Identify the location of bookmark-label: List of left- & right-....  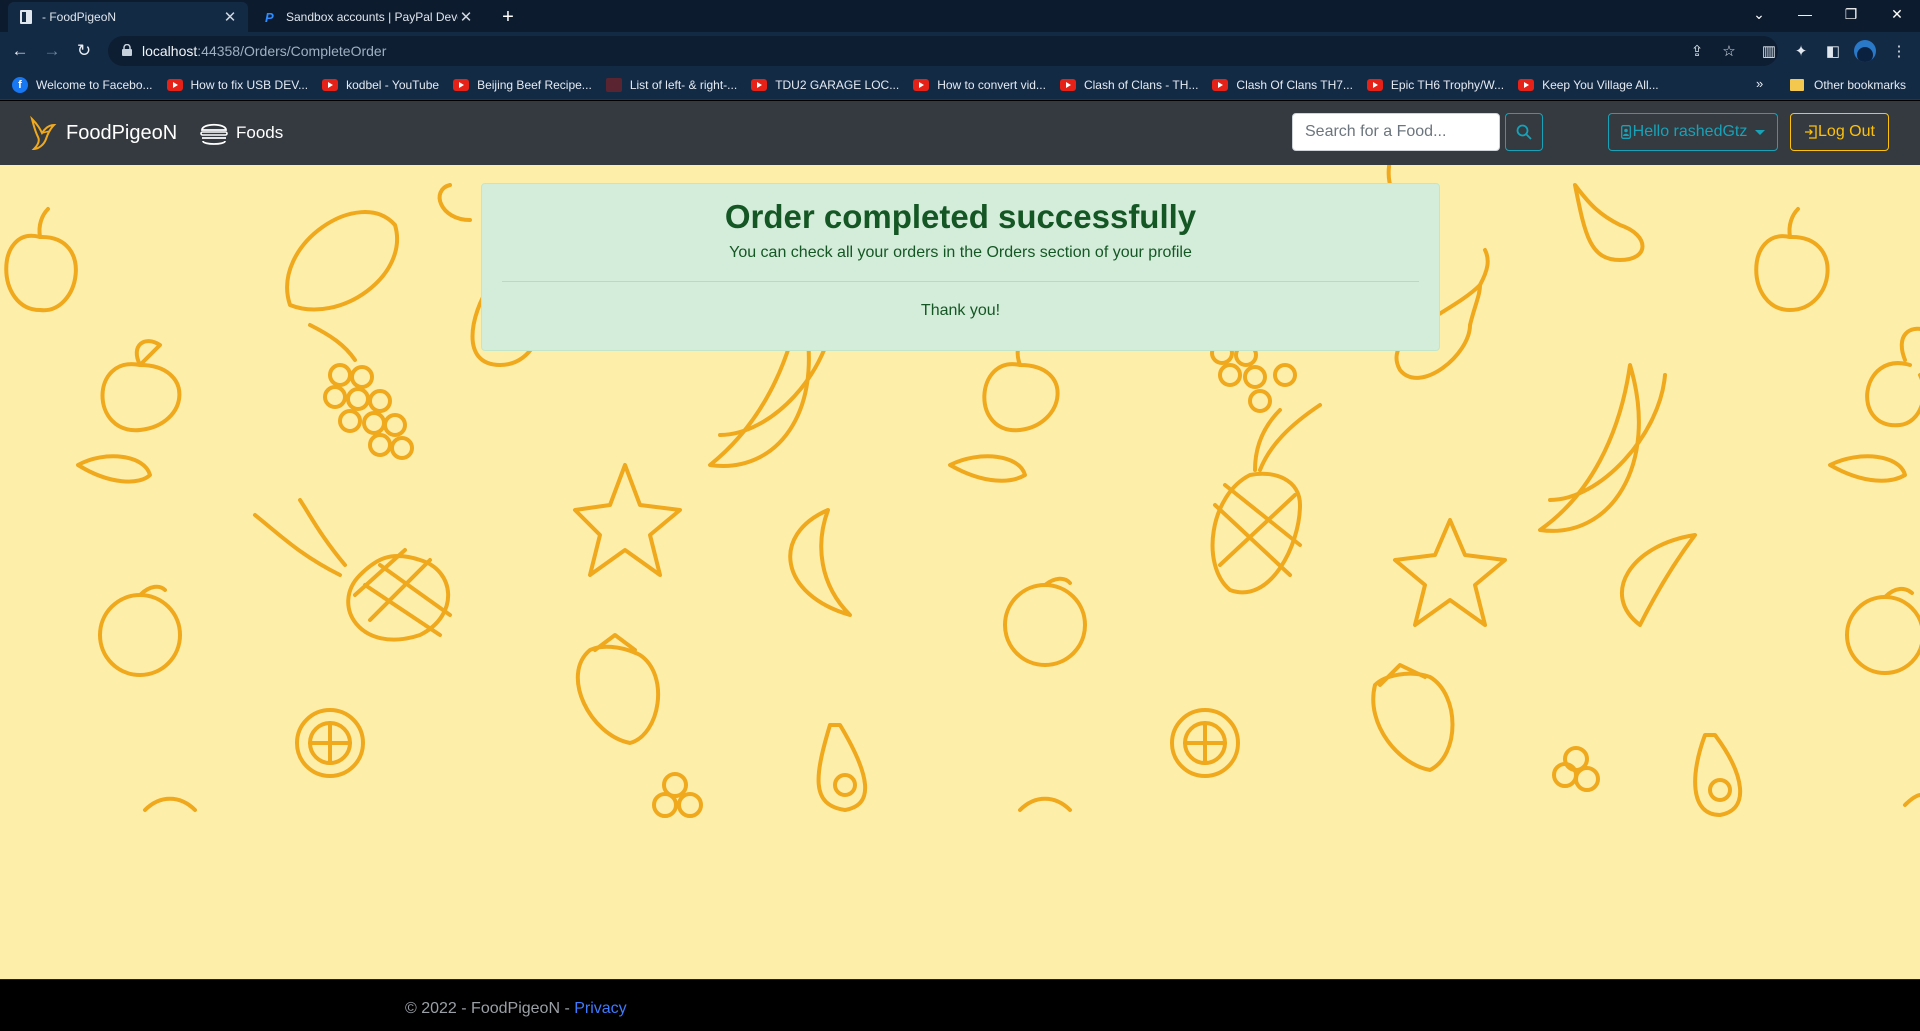
(683, 84).